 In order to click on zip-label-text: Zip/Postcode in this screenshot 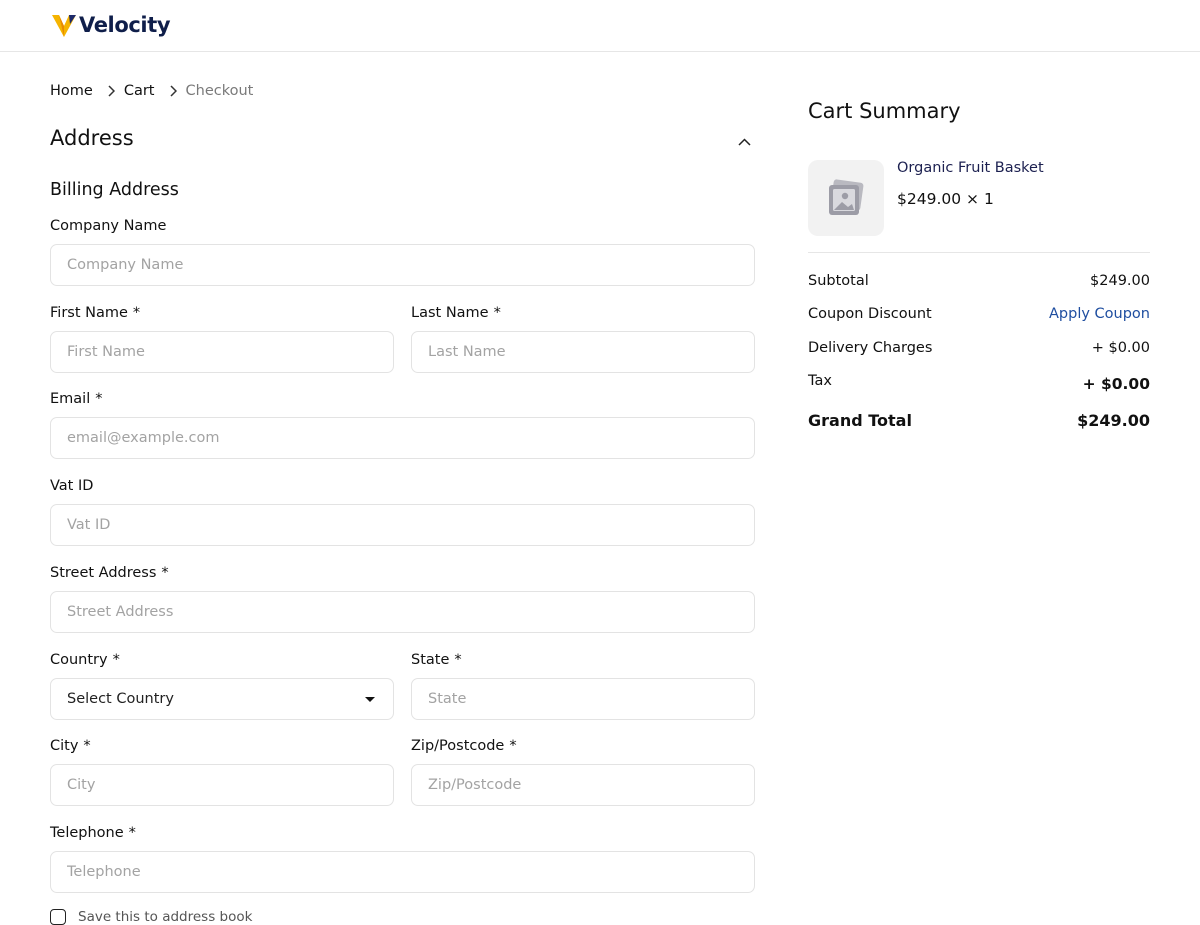, I will do `click(458, 746)`.